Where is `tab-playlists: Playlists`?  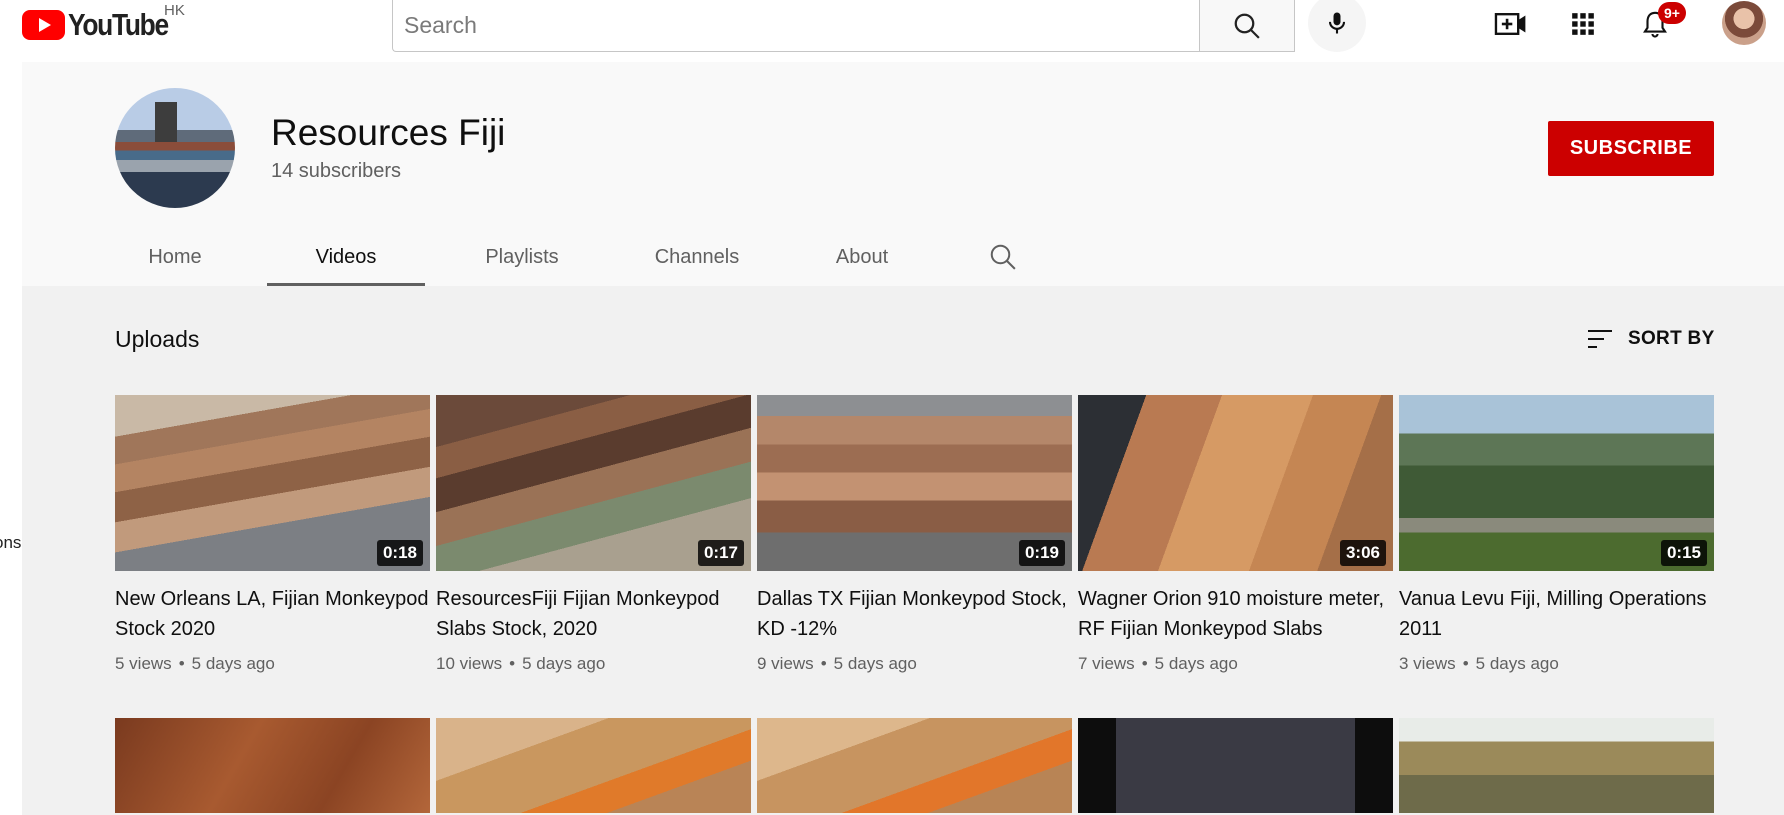
tab-playlists: Playlists is located at coordinates (522, 257).